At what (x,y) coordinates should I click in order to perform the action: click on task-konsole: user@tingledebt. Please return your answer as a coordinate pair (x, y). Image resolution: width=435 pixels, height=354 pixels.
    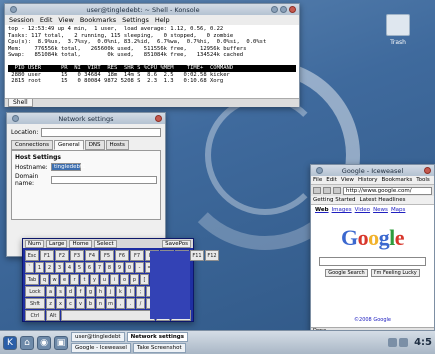
    Looking at the image, I should click on (98, 337).